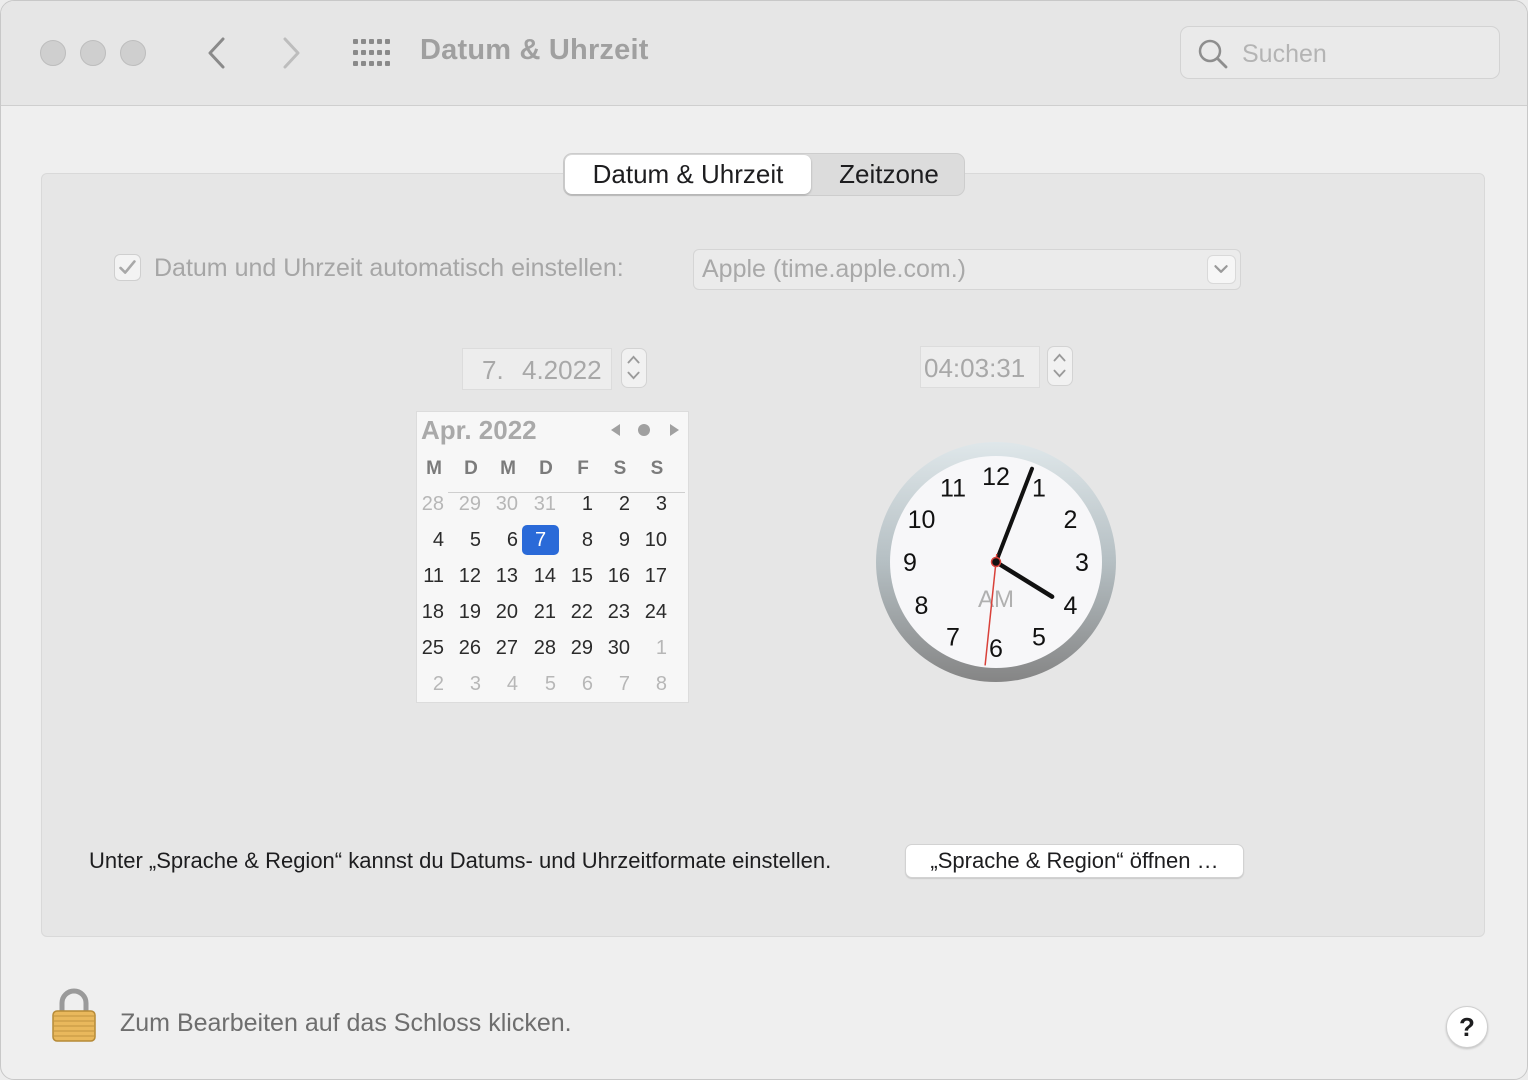 The image size is (1528, 1080). I want to click on calendar-day: 17, so click(648, 576).